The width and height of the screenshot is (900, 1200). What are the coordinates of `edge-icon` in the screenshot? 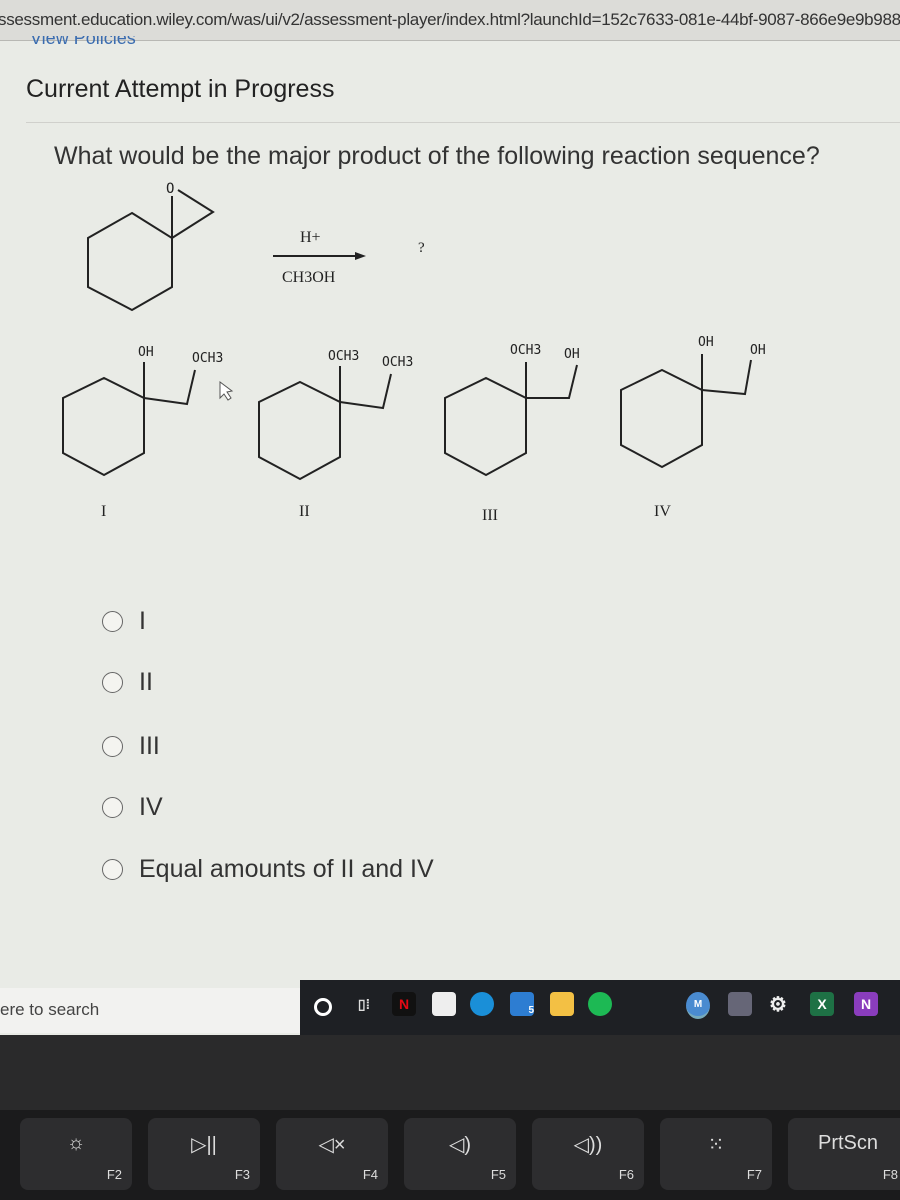 It's located at (482, 1004).